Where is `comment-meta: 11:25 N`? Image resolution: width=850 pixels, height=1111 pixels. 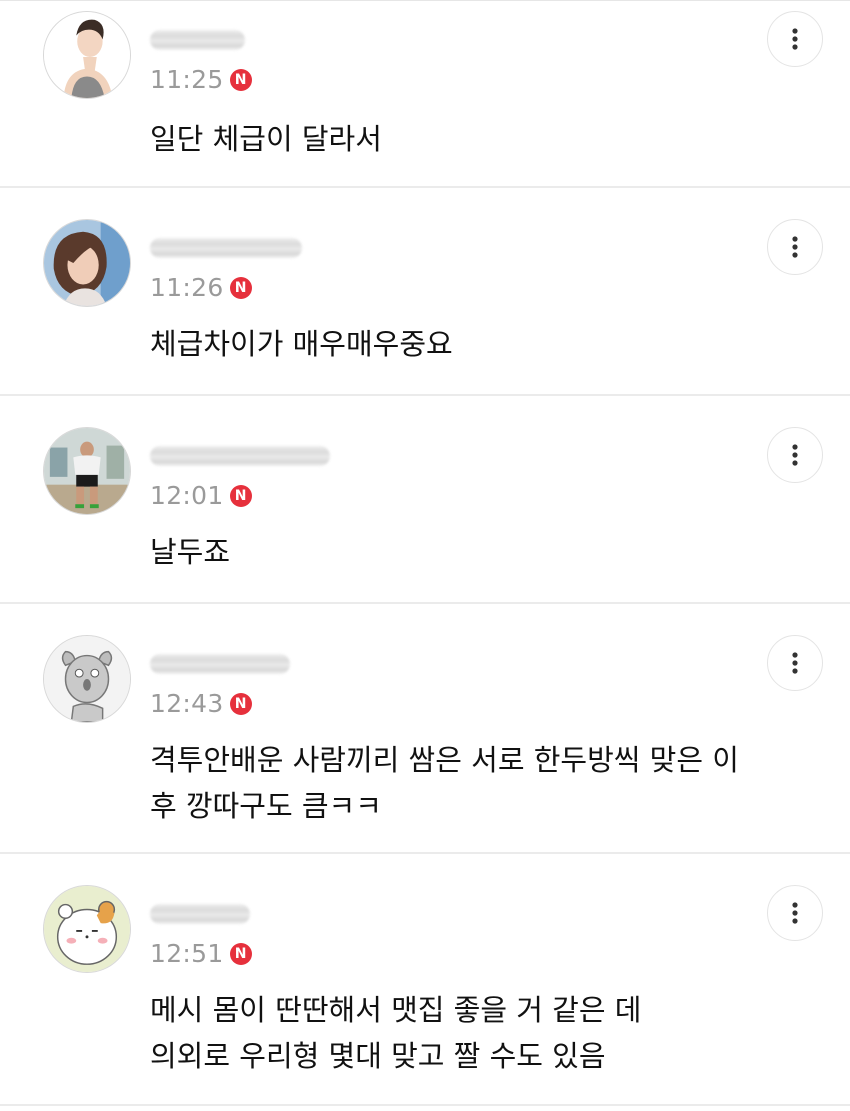 comment-meta: 11:25 N is located at coordinates (201, 79).